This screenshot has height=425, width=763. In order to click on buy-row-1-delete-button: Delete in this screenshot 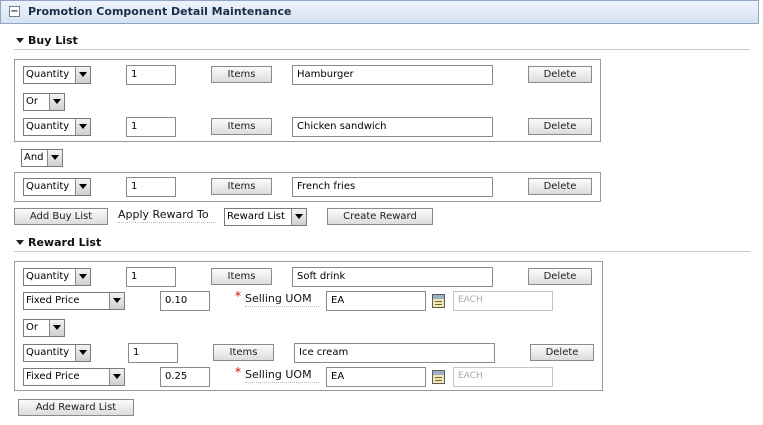, I will do `click(560, 74)`.